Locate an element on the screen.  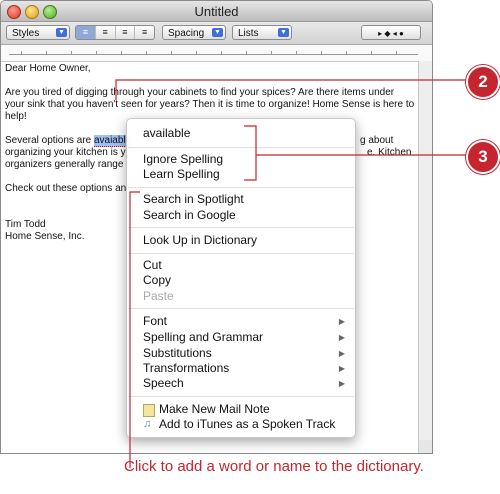
spacing-label: Spacing is located at coordinates (186, 33).